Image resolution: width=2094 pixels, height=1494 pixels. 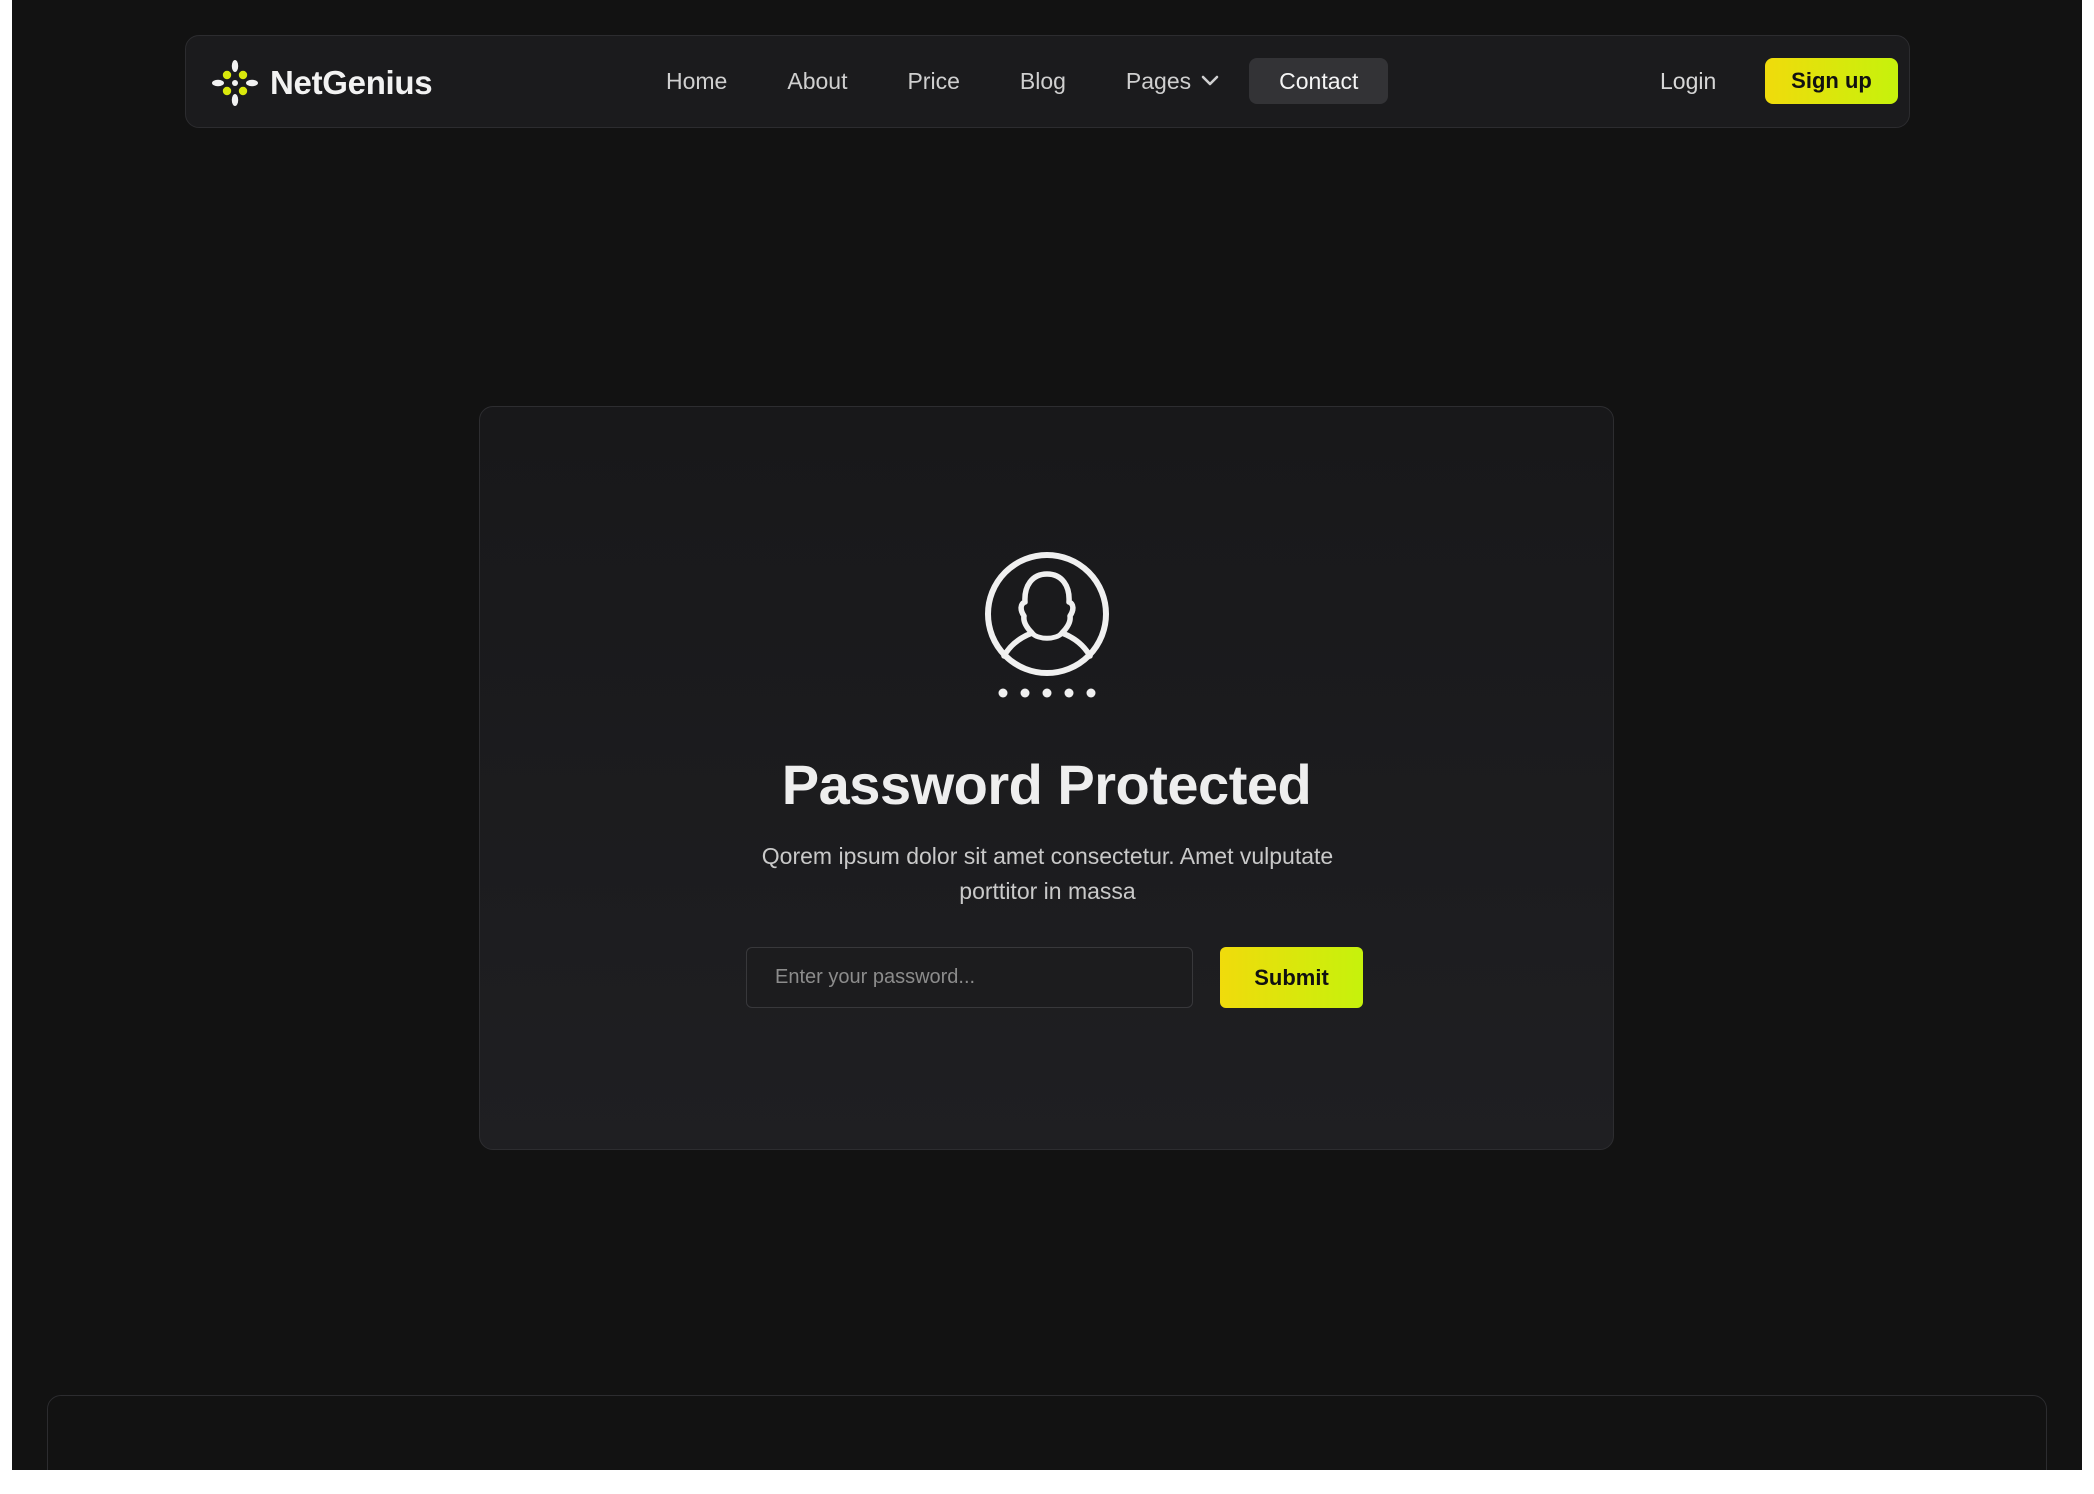 I want to click on signup-button: Sign up, so click(x=1831, y=81).